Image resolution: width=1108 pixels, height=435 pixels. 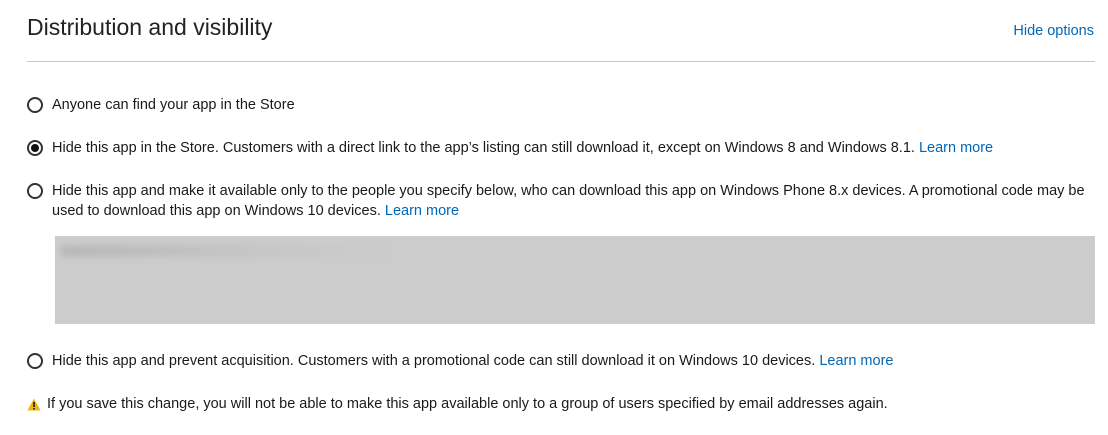 What do you see at coordinates (173, 105) in the screenshot?
I see `option-label: Anyone can find your app in the Store` at bounding box center [173, 105].